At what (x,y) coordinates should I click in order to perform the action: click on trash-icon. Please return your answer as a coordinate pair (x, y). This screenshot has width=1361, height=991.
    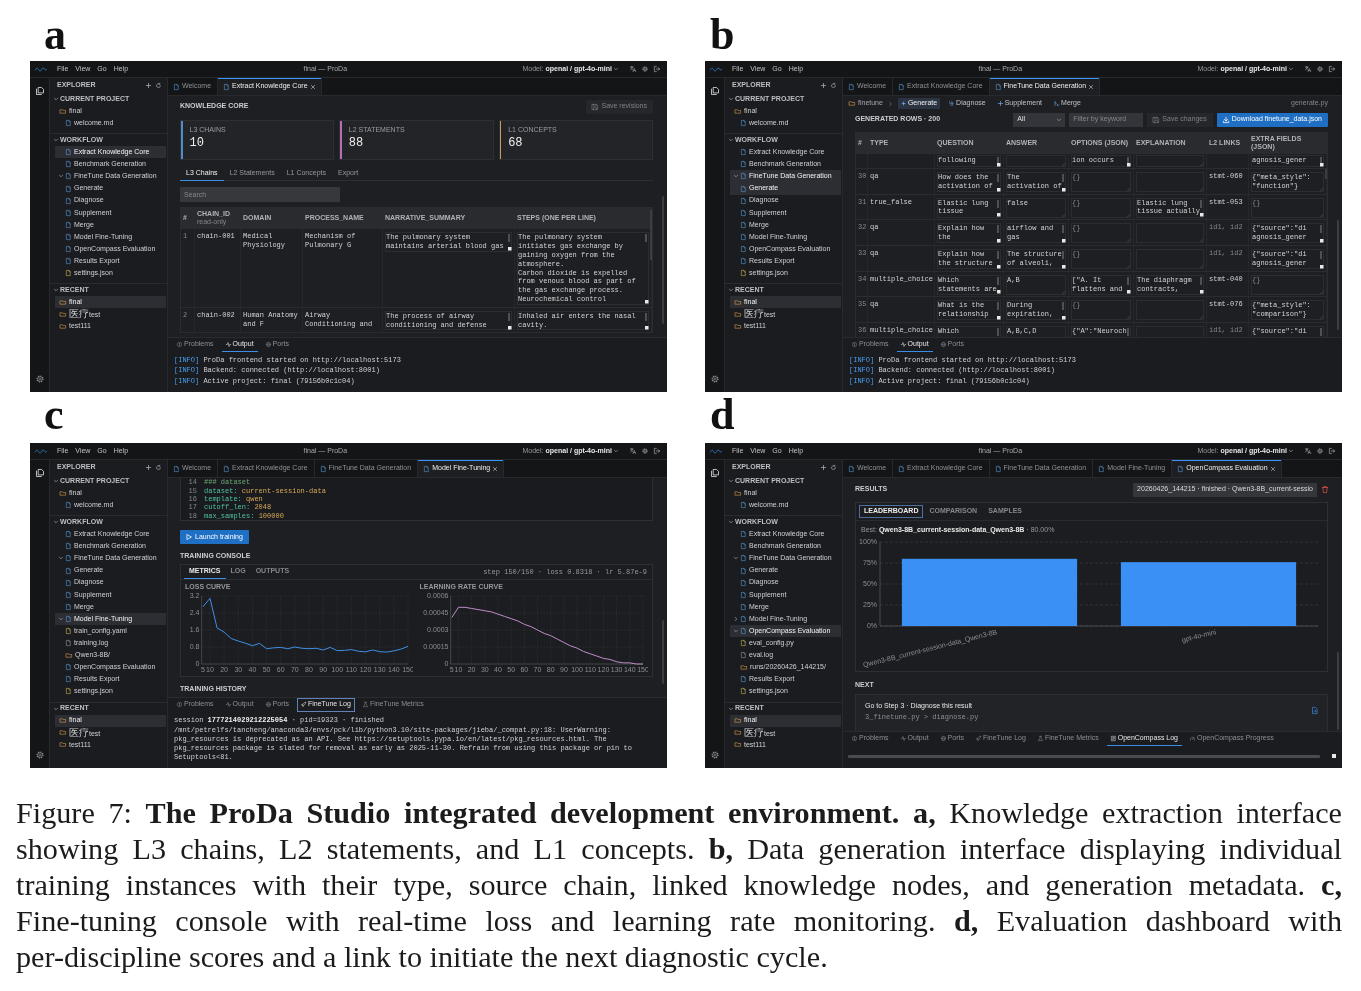
    Looking at the image, I should click on (1325, 489).